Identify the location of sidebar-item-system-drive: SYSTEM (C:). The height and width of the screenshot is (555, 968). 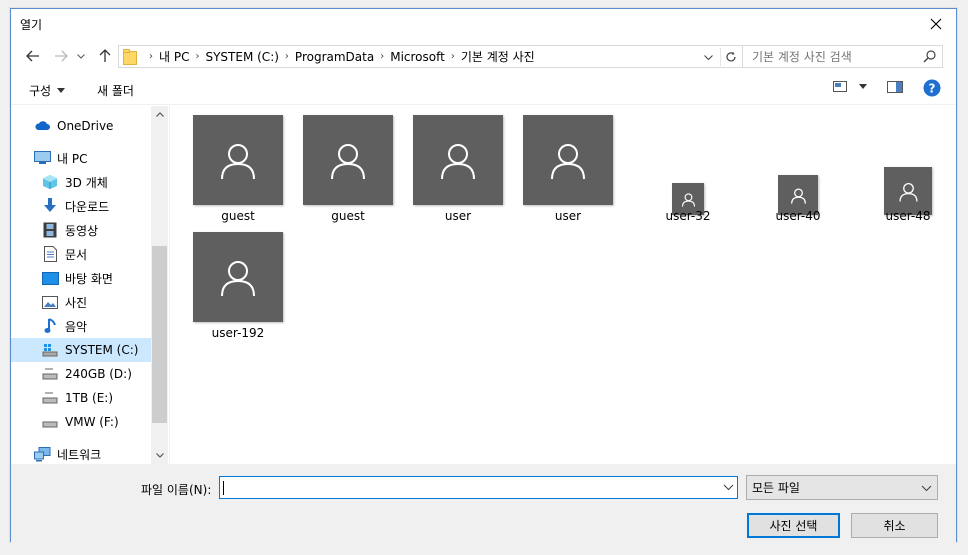
(81, 350).